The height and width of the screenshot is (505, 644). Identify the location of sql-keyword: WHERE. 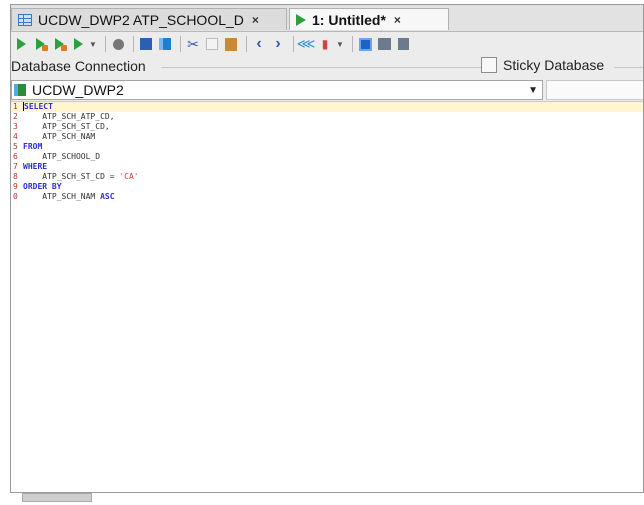
(35, 166).